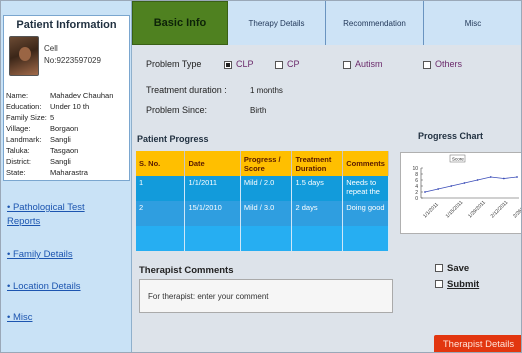  What do you see at coordinates (279, 64) in the screenshot?
I see `cp-checkbox` at bounding box center [279, 64].